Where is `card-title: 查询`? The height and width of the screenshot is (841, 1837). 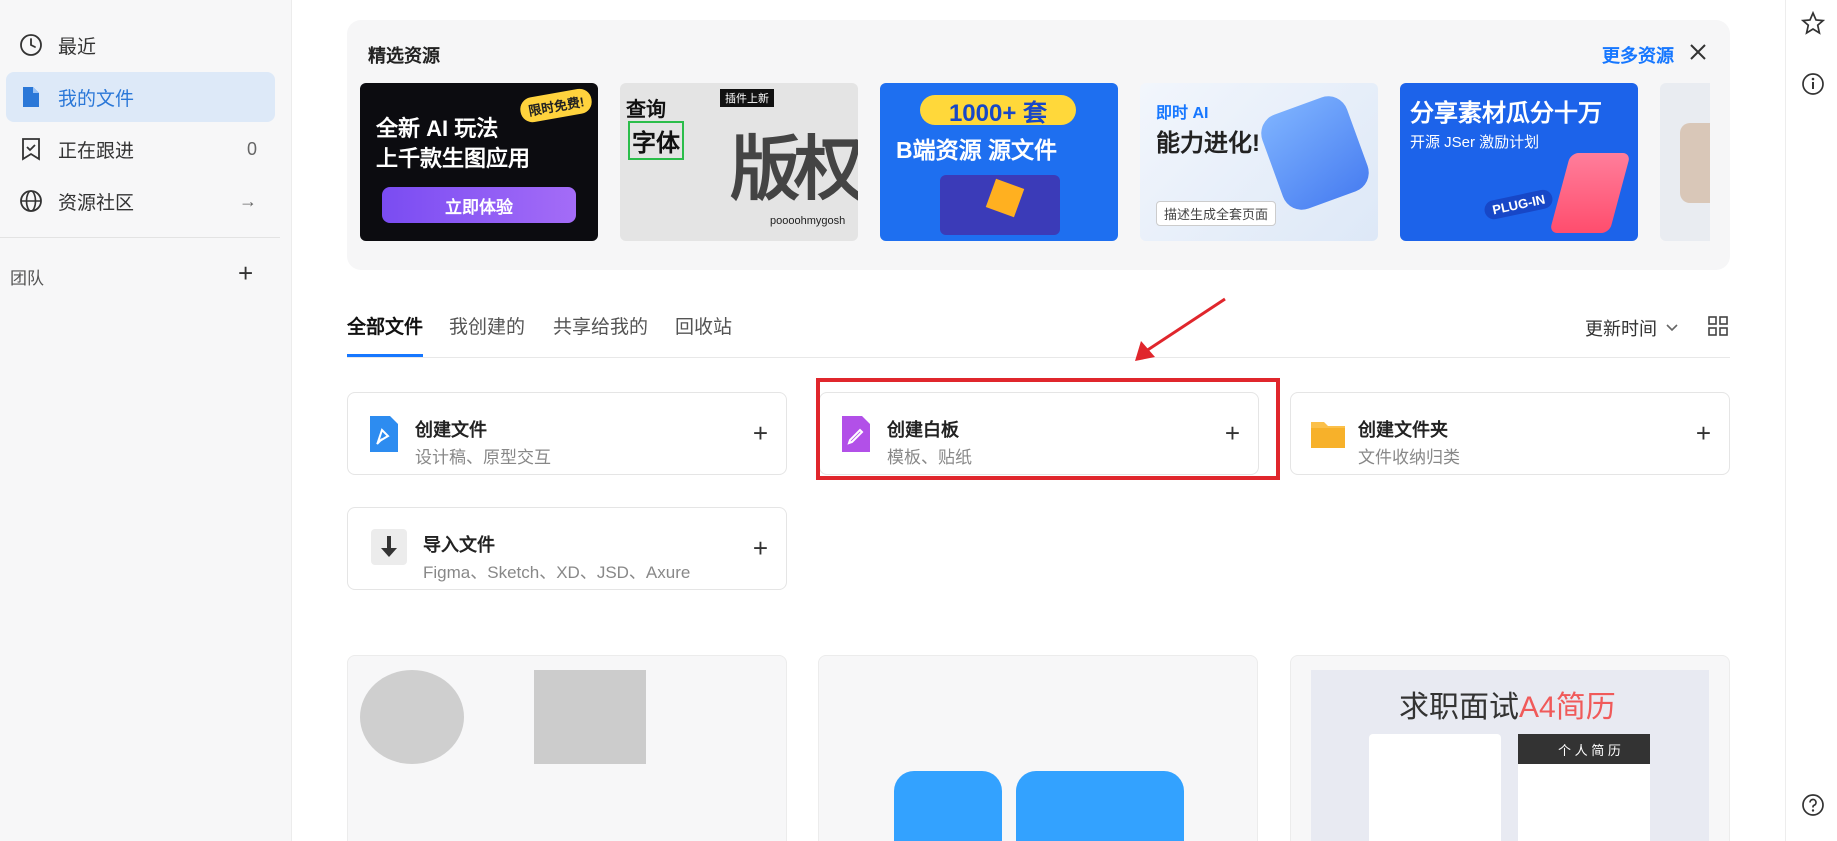
card-title: 查询 is located at coordinates (646, 110).